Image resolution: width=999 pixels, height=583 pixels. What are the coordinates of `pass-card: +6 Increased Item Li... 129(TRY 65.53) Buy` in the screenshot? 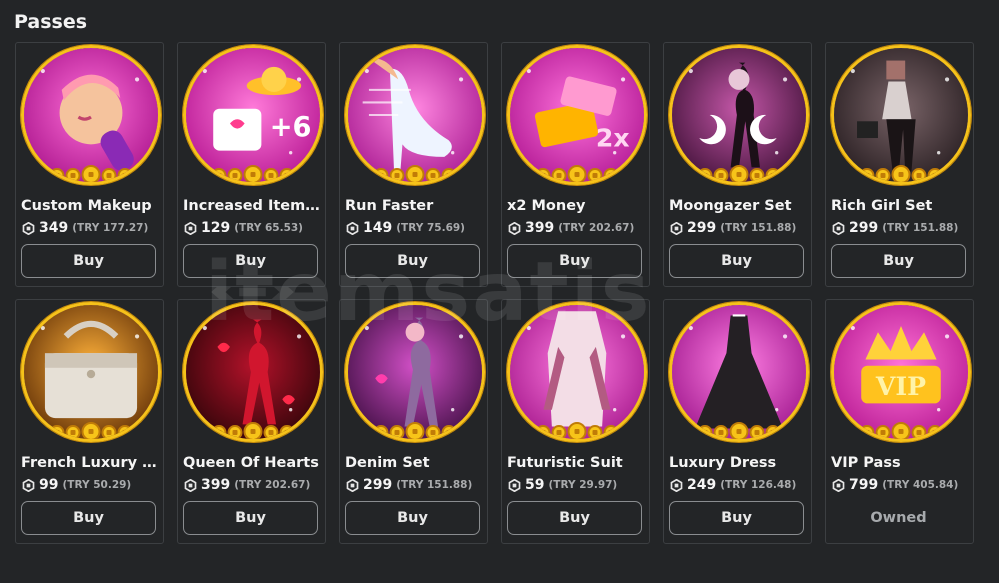 It's located at (251, 164).